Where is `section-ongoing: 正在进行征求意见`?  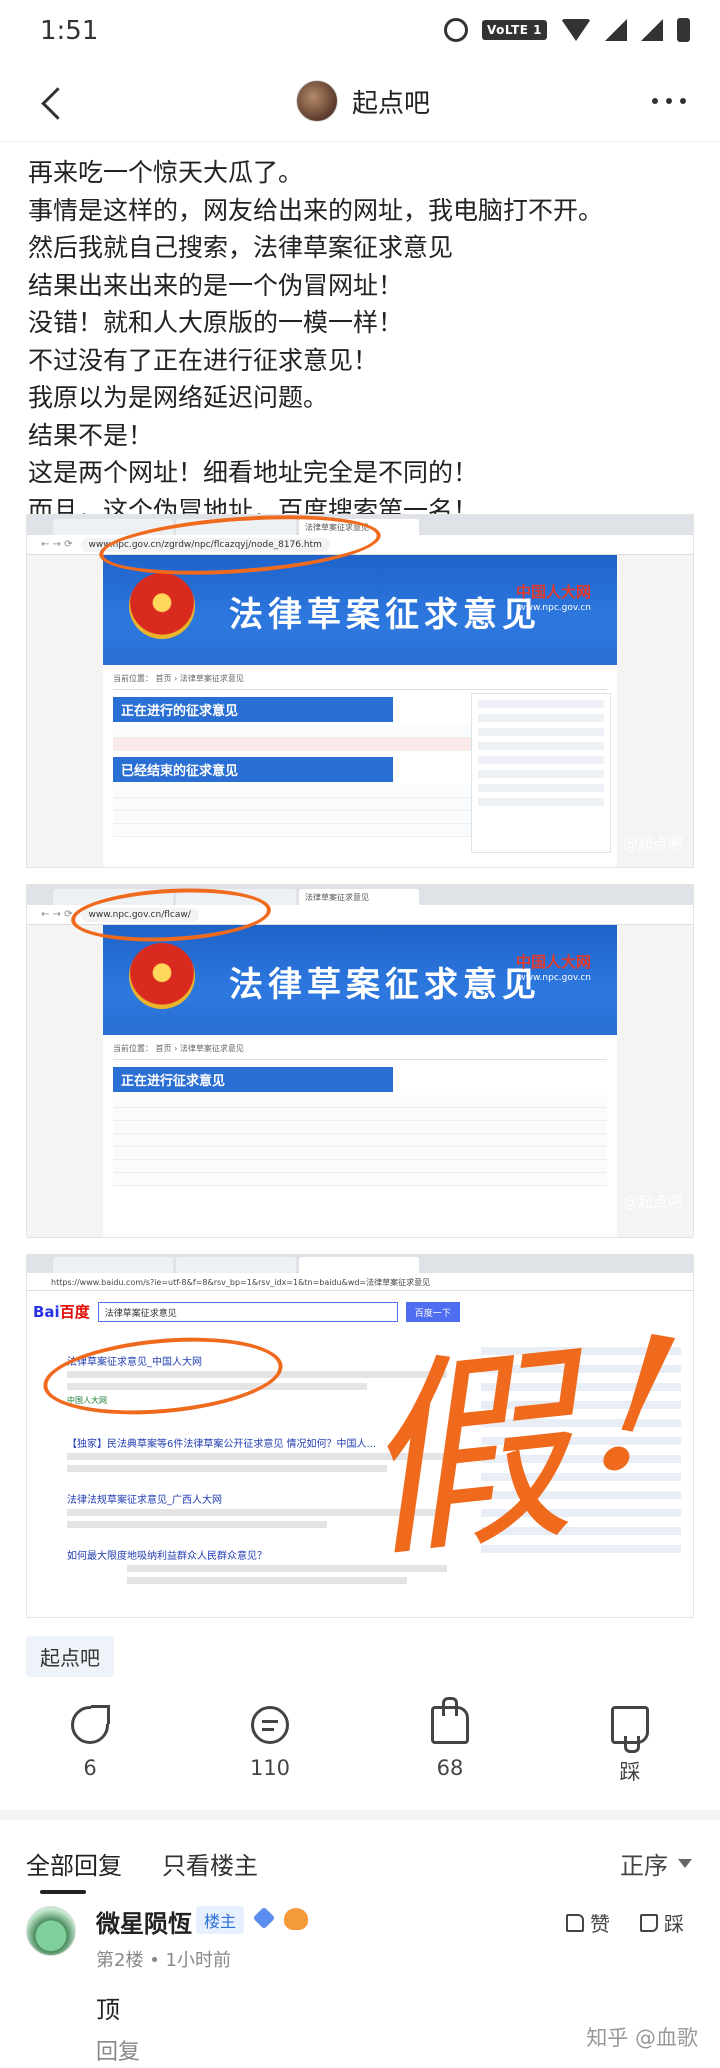
section-ongoing: 正在进行征求意见 is located at coordinates (253, 1079).